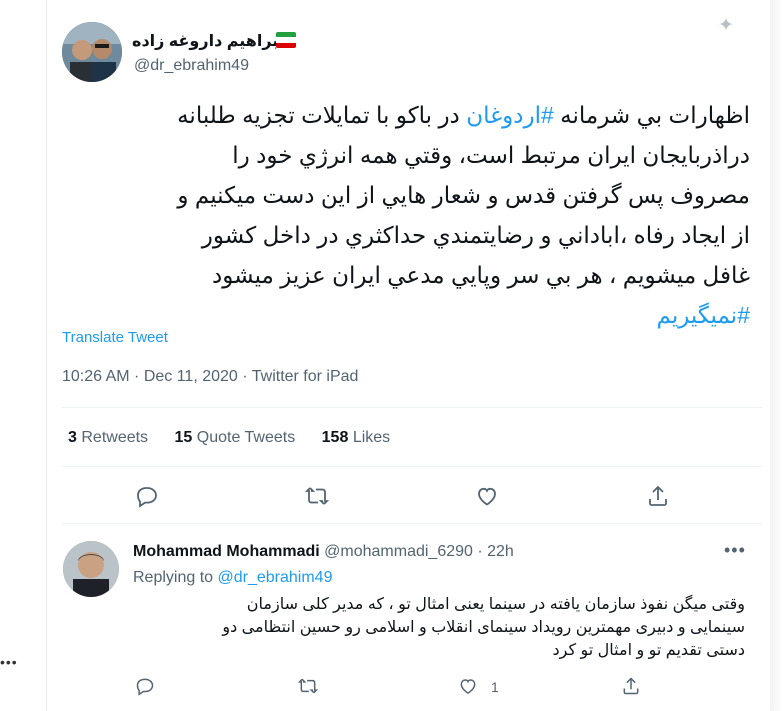 This screenshot has height=711, width=784. I want to click on replying-to: Replying to @dr_ebrahim49, so click(233, 577).